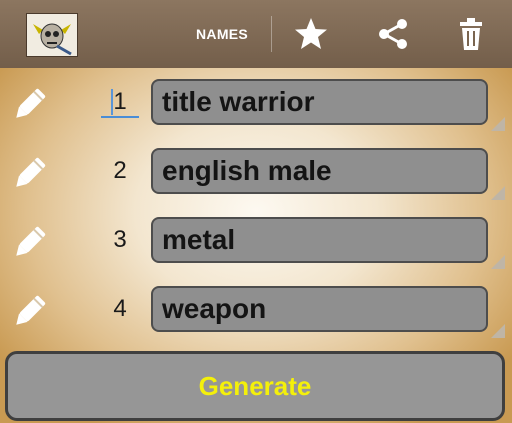 The height and width of the screenshot is (423, 512). What do you see at coordinates (120, 103) in the screenshot?
I see `row-number: 1` at bounding box center [120, 103].